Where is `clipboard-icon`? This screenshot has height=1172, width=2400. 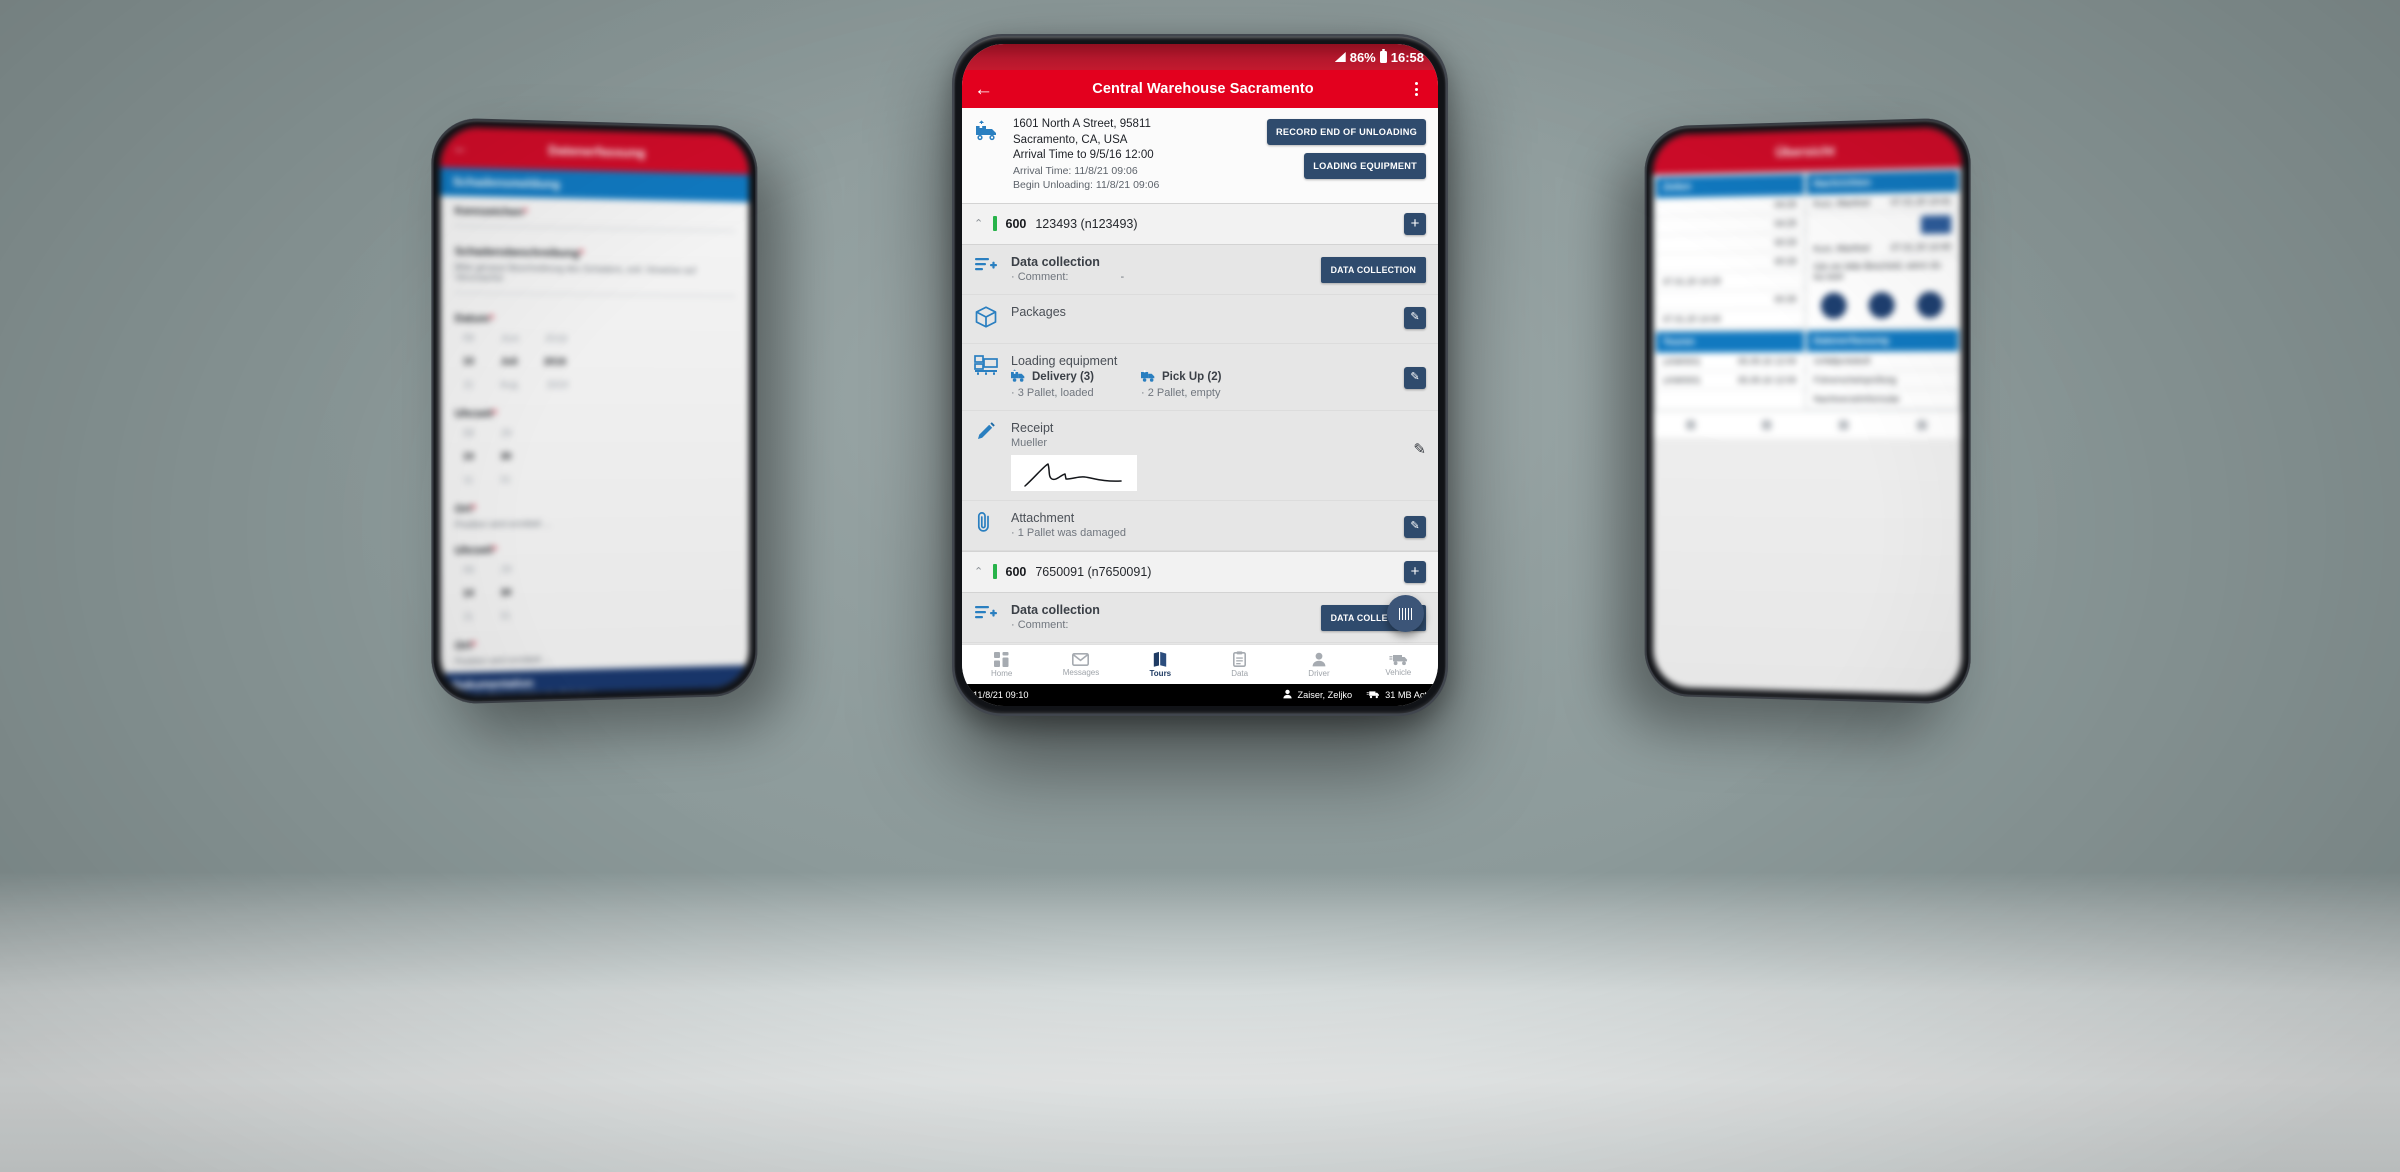
clipboard-icon is located at coordinates (1240, 659).